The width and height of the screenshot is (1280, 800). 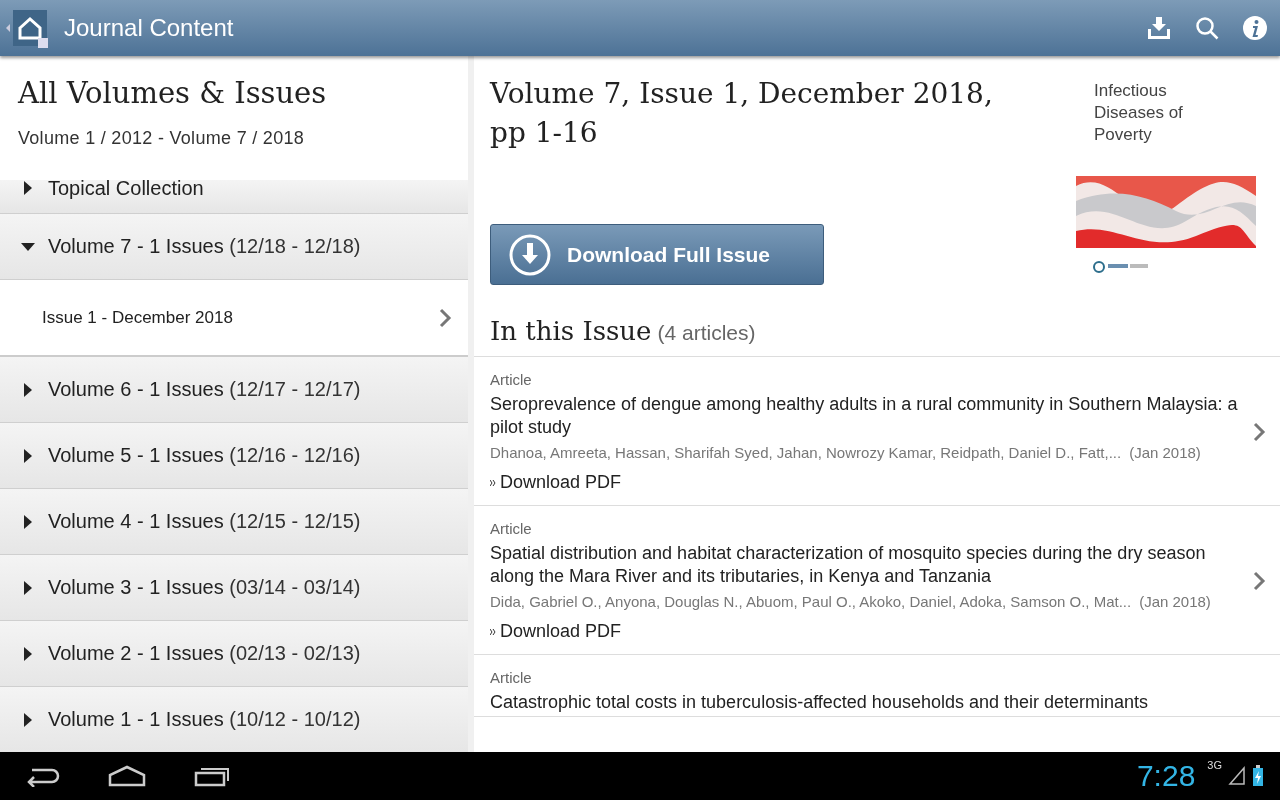 I want to click on battery-charging-icon, so click(x=1258, y=776).